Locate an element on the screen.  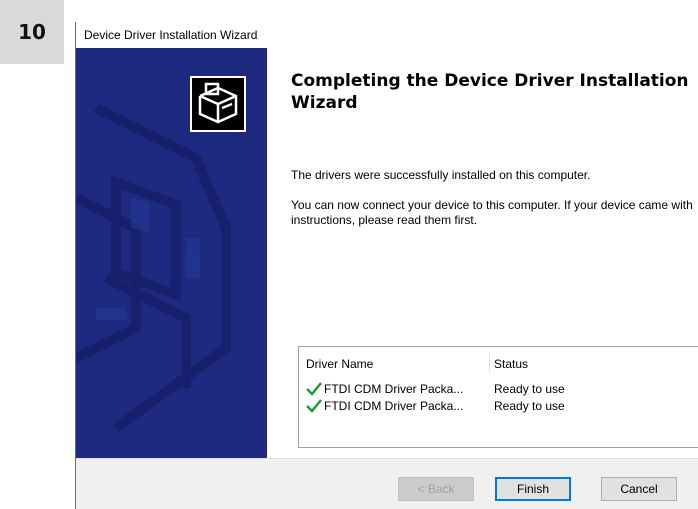
button-bar: < Back Finish Cancel is located at coordinates (387, 483).